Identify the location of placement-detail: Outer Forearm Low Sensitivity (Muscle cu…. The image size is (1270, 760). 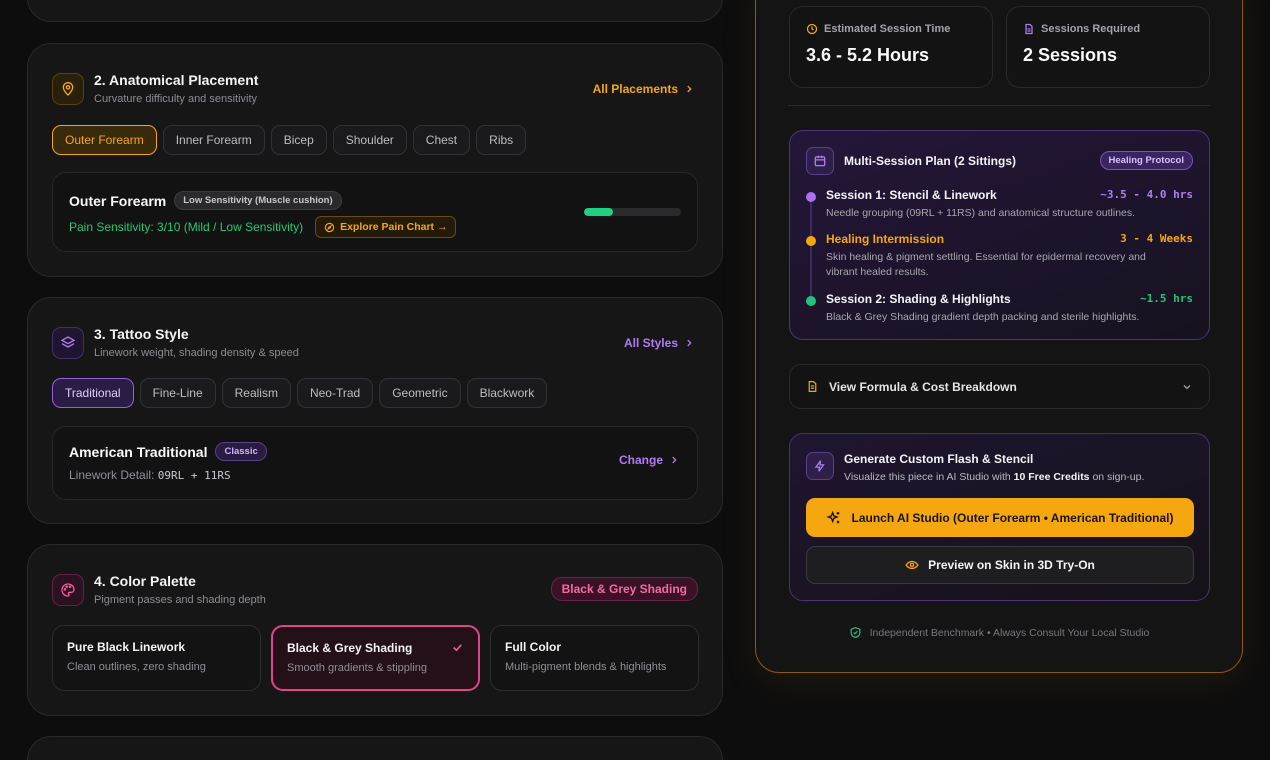
(375, 212).